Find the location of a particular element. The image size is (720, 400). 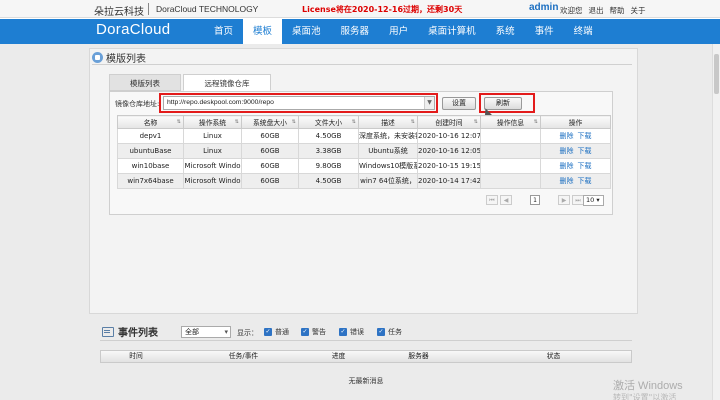

next-page-button: ▶ is located at coordinates (564, 200).